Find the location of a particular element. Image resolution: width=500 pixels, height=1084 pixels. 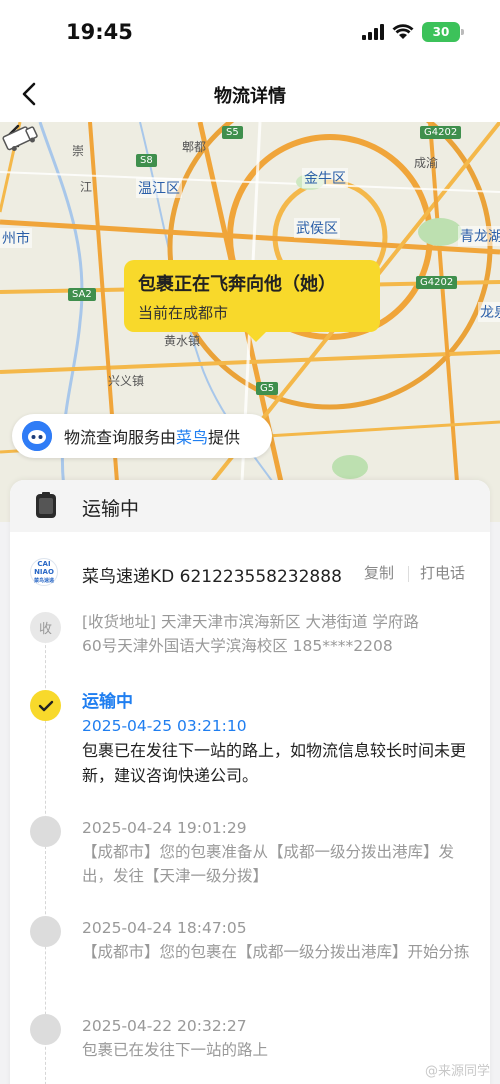

event-time: 2025-04-24 18:47:05 is located at coordinates (164, 928).